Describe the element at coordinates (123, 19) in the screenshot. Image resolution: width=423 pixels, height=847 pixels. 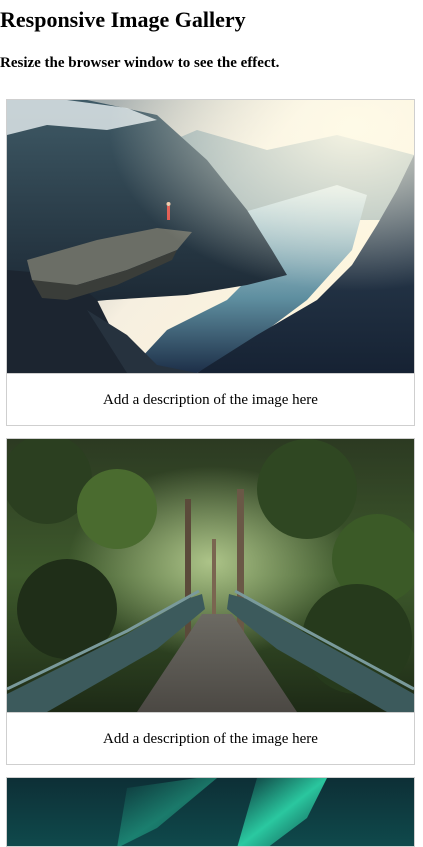
I see `page-title: Responsive Image Gallery` at that location.